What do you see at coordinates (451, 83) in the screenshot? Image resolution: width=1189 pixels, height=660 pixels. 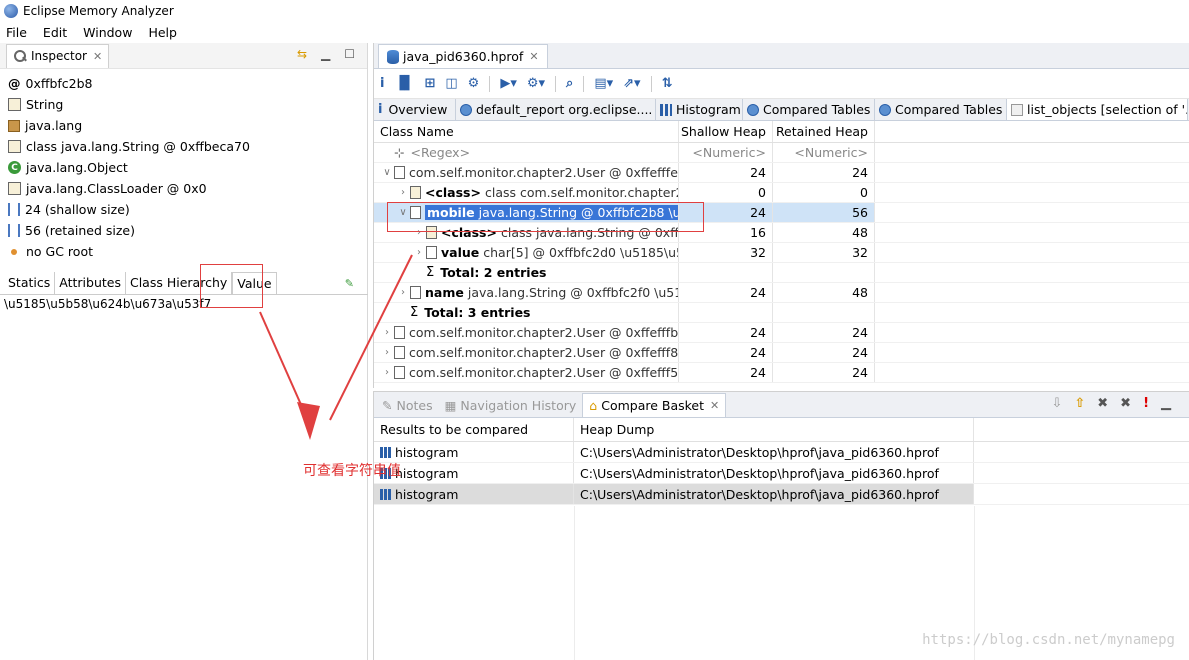 I see `oql-icon: ◫` at bounding box center [451, 83].